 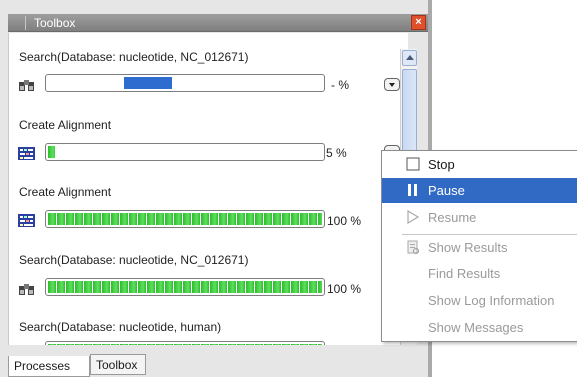 I want to click on bottom-tabs: Processes Toolbox, so click(x=218, y=365).